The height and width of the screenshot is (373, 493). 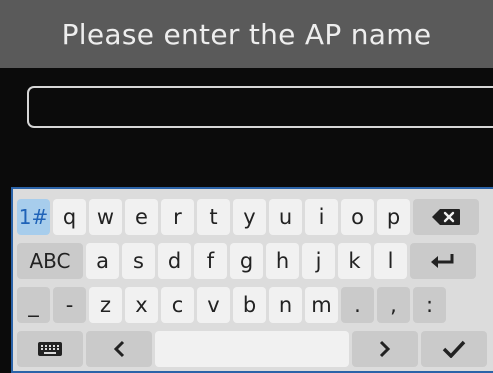 What do you see at coordinates (210, 261) in the screenshot?
I see `key-f: f` at bounding box center [210, 261].